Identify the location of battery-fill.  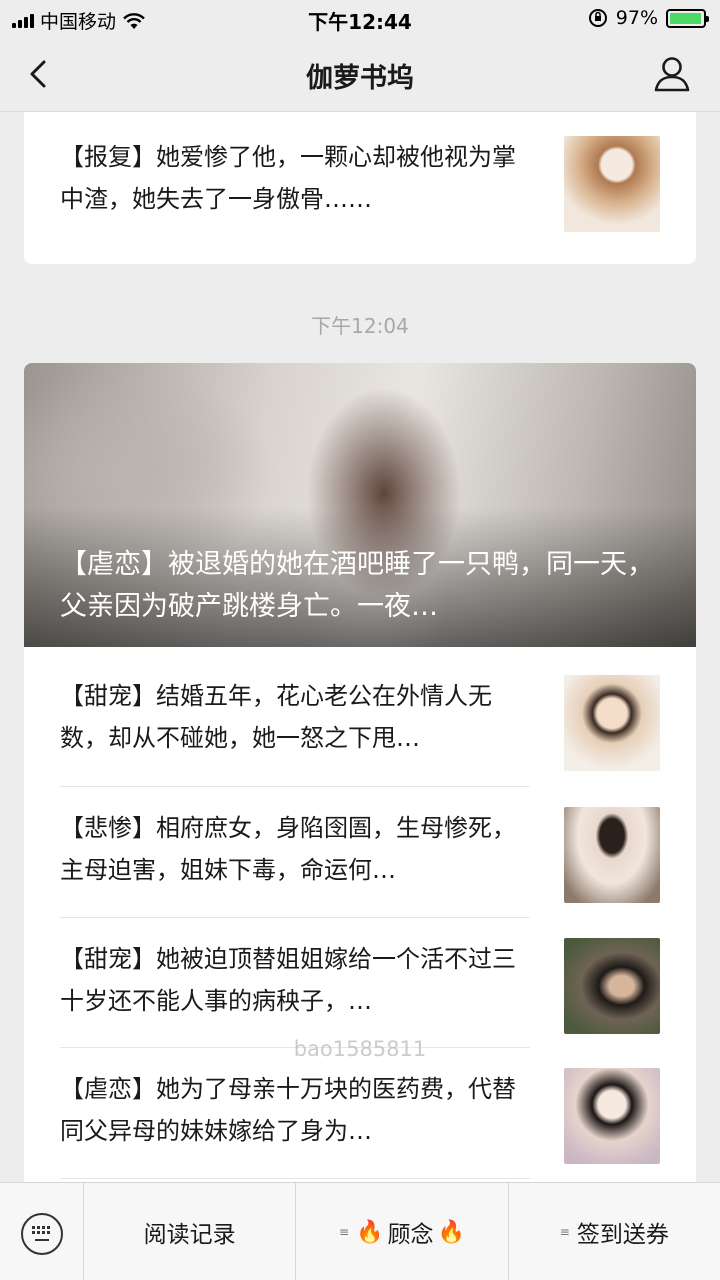
(686, 18).